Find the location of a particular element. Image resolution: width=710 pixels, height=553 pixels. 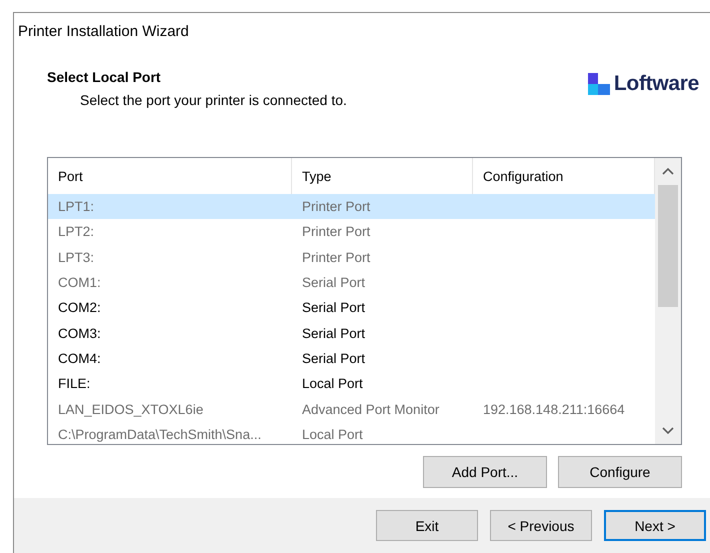

table-cell: FILE: is located at coordinates (170, 383).